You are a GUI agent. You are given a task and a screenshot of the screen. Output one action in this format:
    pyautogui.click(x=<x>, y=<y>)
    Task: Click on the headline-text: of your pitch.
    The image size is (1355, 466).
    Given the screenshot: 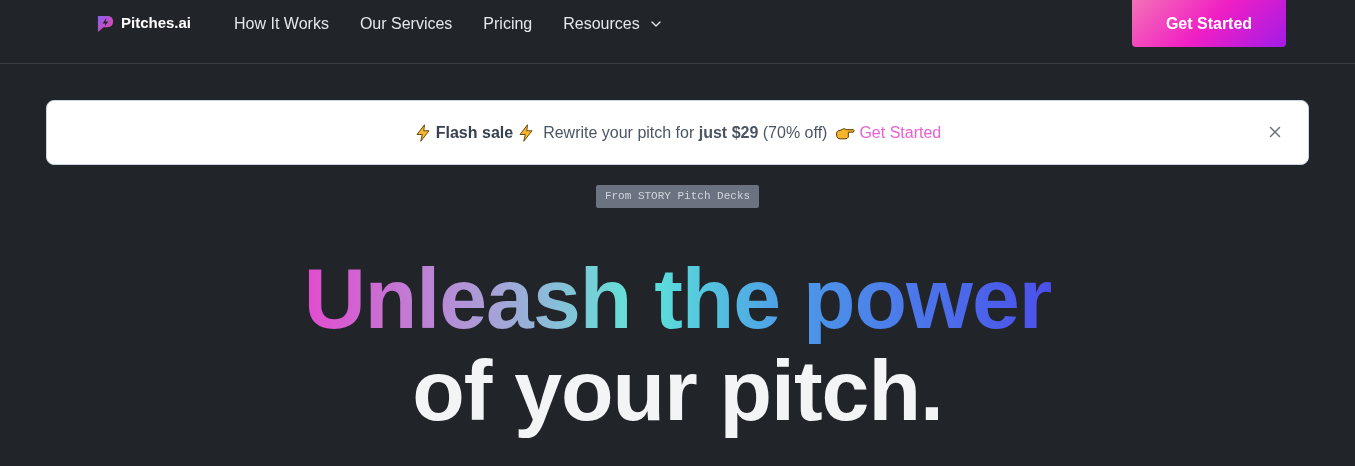 What is the action you would take?
    pyautogui.click(x=677, y=391)
    